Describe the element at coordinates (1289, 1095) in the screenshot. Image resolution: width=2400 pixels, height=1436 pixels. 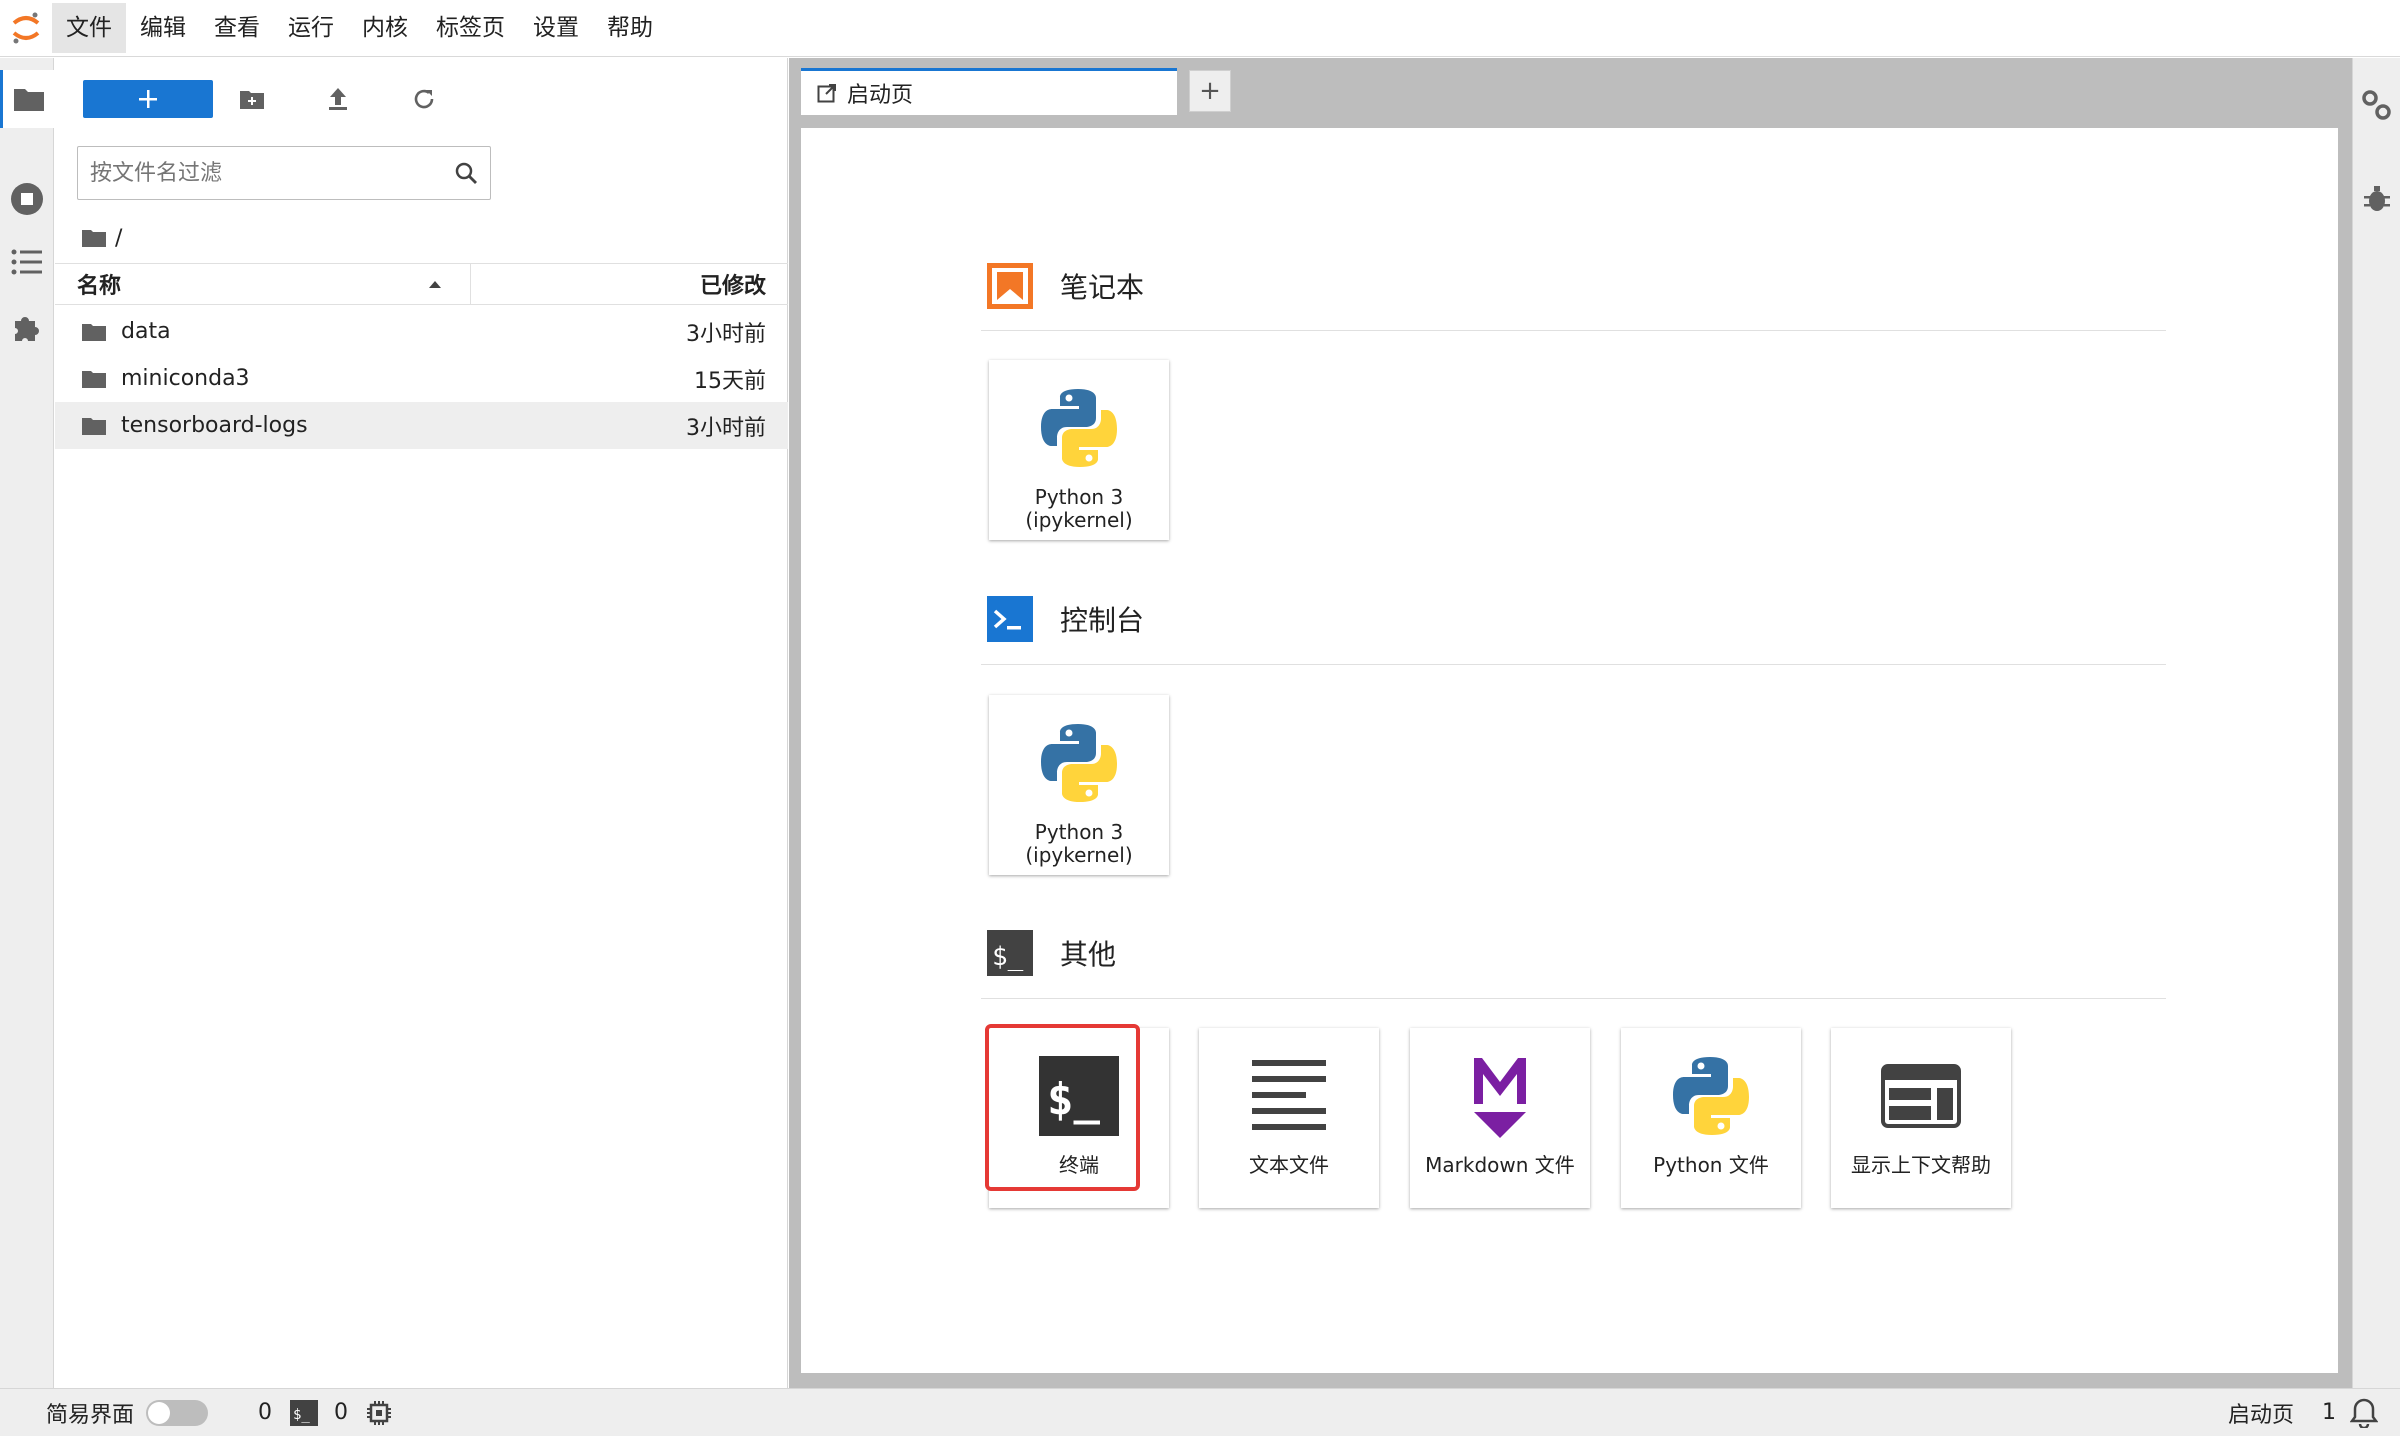
I see `text-file-icon` at that location.